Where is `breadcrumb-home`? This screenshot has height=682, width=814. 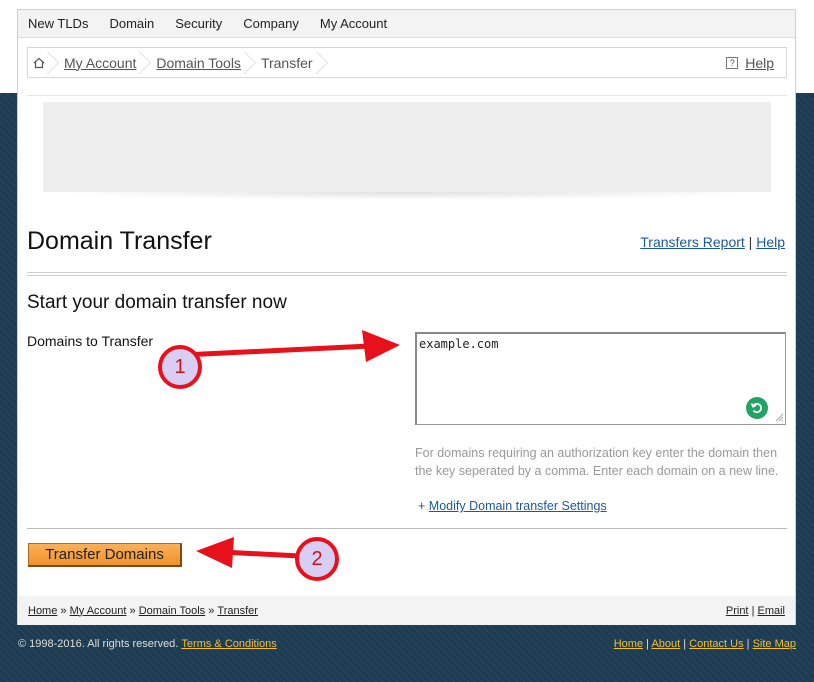 breadcrumb-home is located at coordinates (41, 62).